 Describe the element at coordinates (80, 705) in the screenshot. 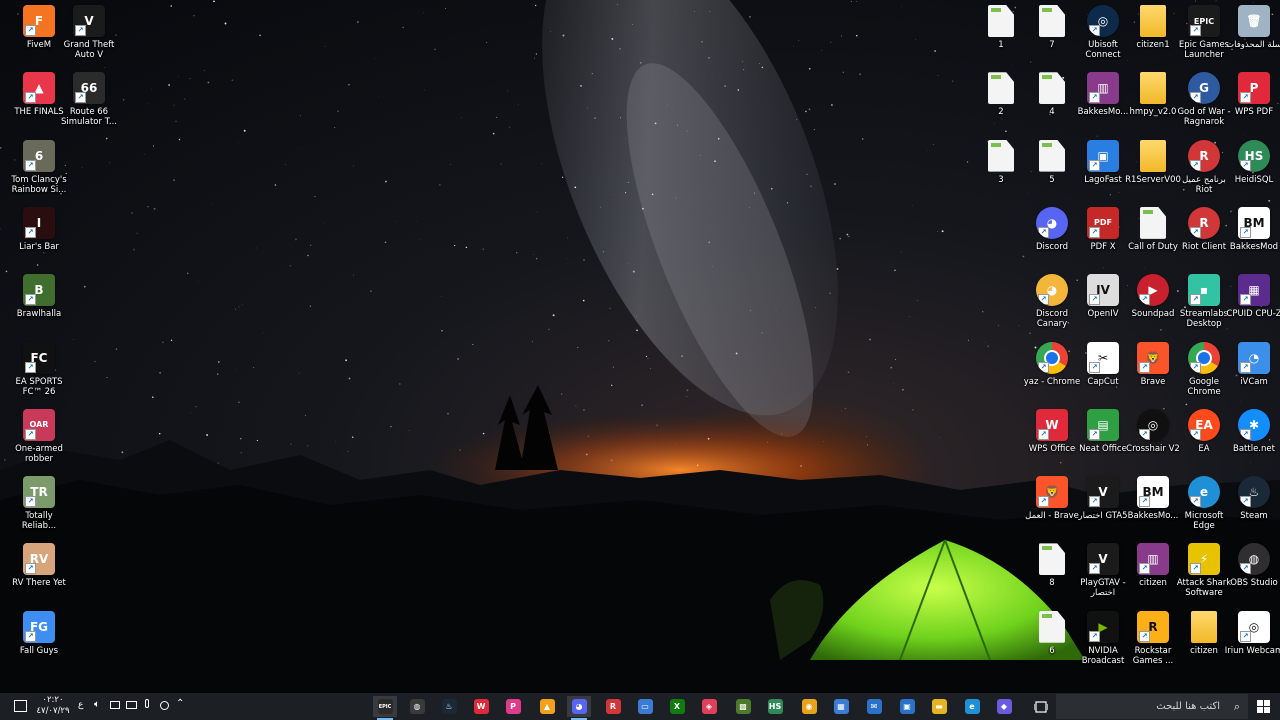

I see `language-indicator: ع` at that location.